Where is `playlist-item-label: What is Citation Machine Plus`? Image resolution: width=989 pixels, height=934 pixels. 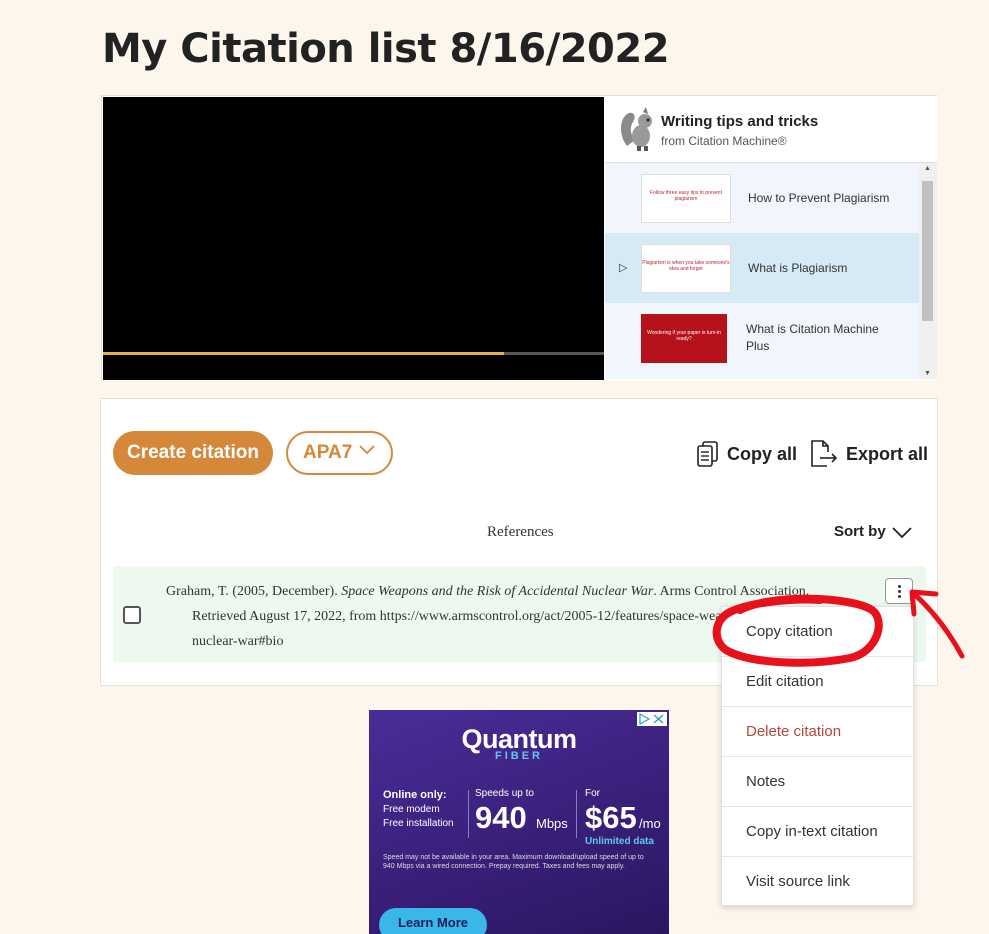
playlist-item-label: What is Citation Machine Plus is located at coordinates (812, 337).